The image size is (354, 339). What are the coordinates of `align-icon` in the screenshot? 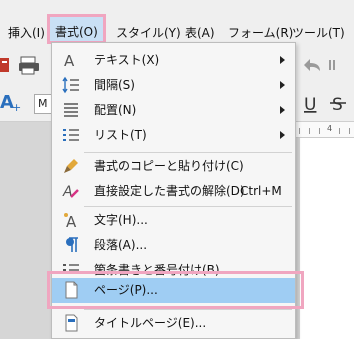 It's located at (71, 110).